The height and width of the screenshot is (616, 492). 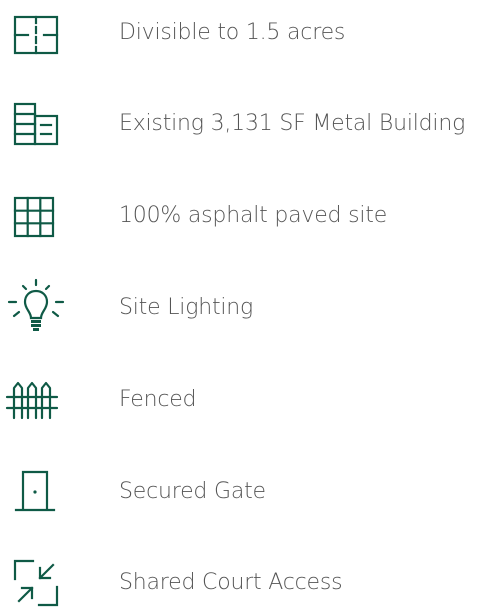 I want to click on light-bulb-icon, so click(x=38, y=308).